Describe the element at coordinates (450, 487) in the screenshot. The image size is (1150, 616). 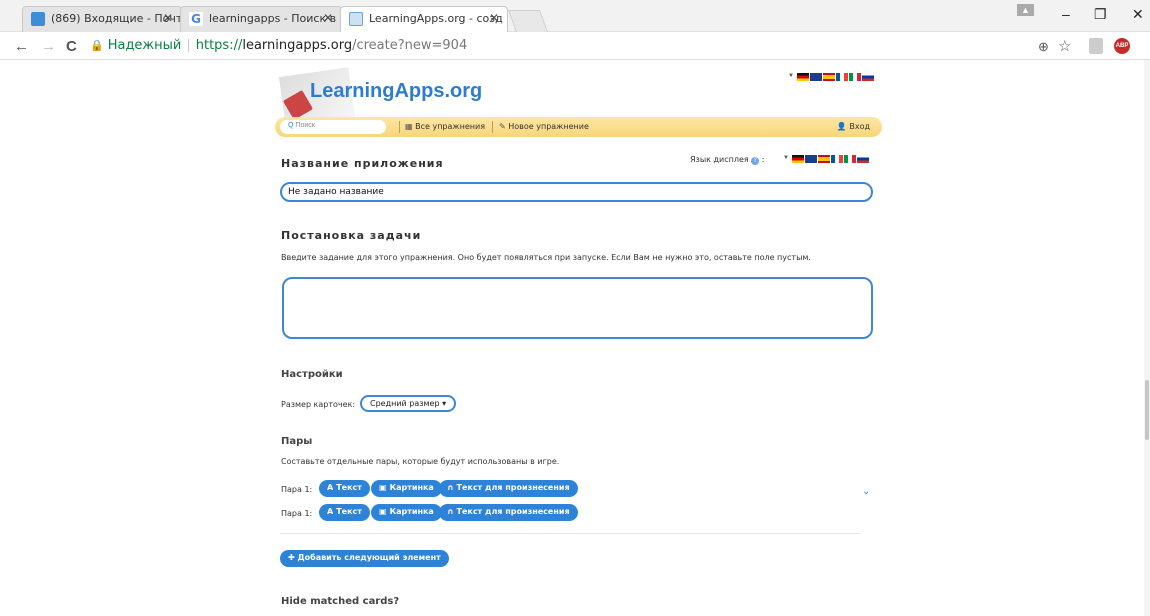
I see `headphones-icon: ∩` at that location.